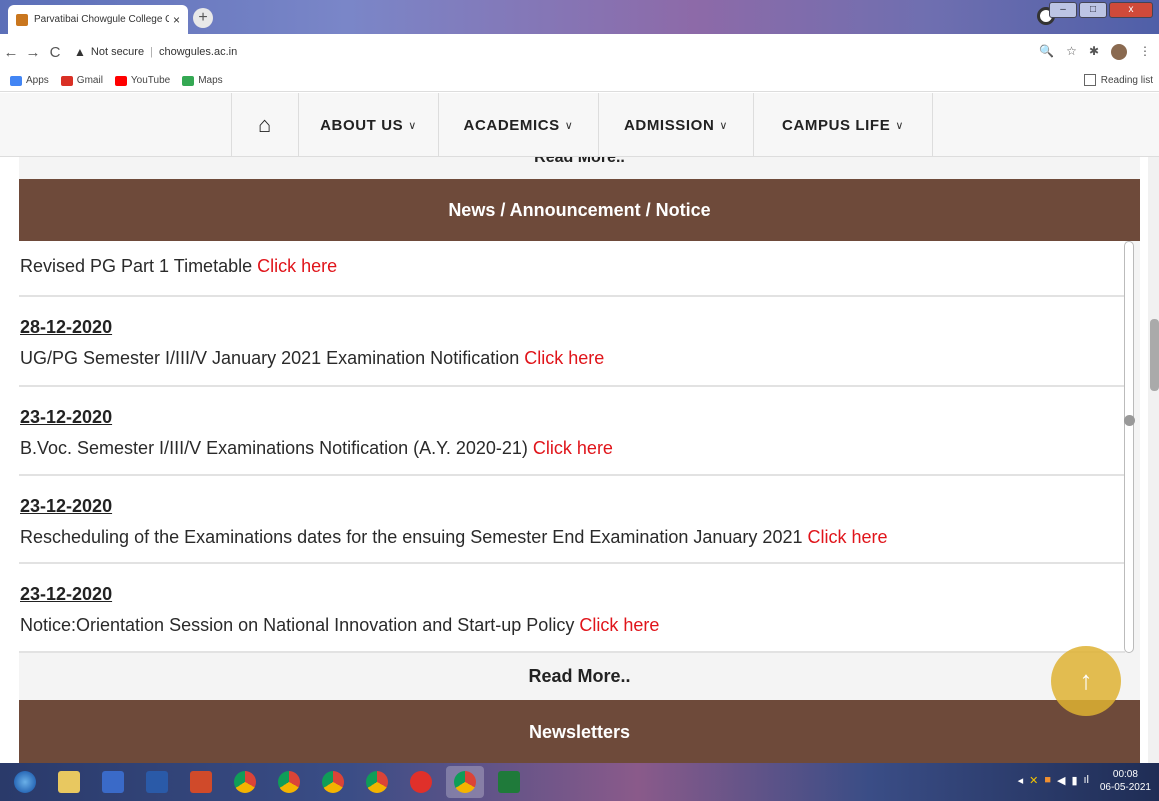  I want to click on back-button: ←, so click(11, 52).